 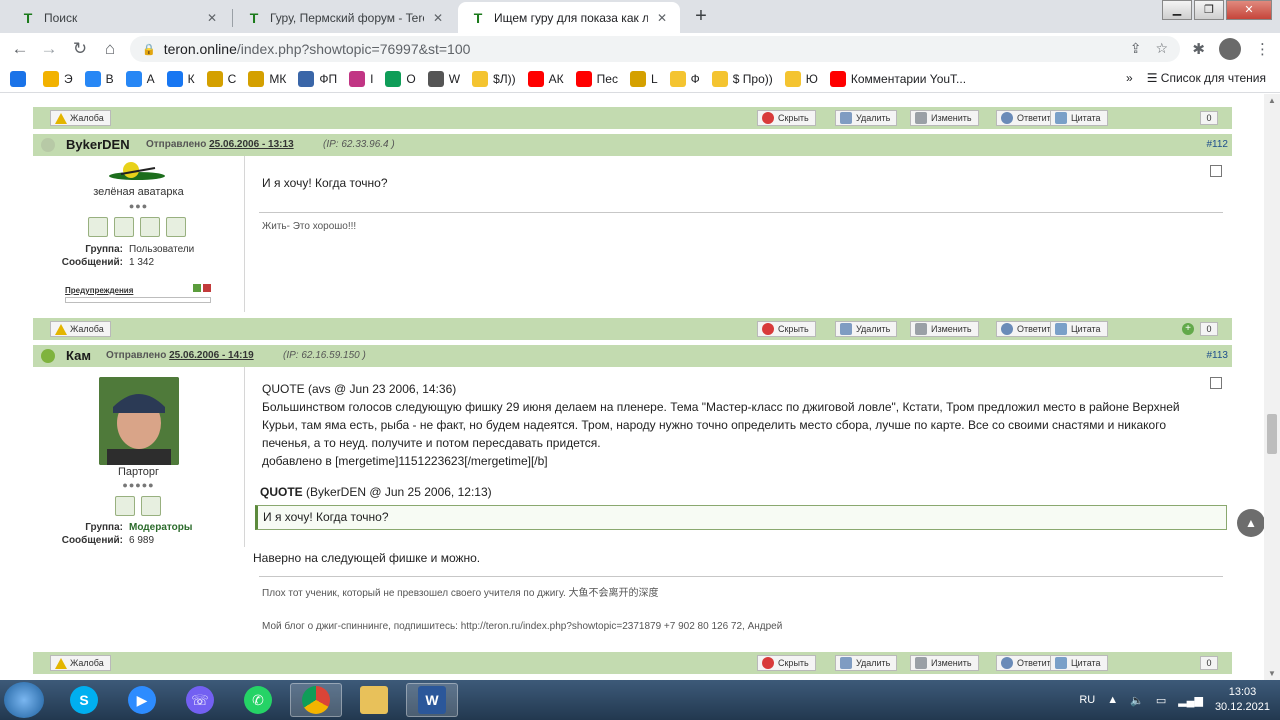 I want to click on maximize-button: ❐, so click(x=1209, y=10).